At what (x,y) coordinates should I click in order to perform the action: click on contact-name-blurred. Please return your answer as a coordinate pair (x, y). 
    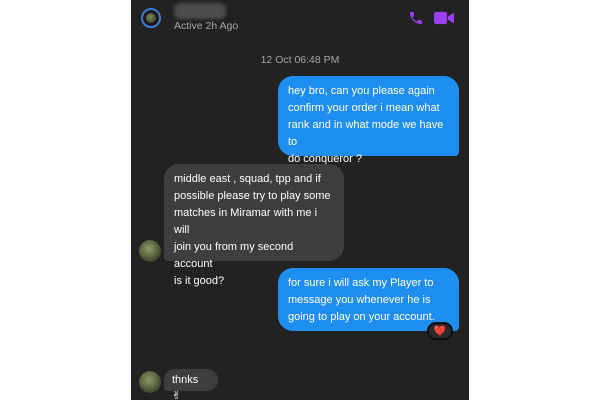
    Looking at the image, I should click on (200, 11).